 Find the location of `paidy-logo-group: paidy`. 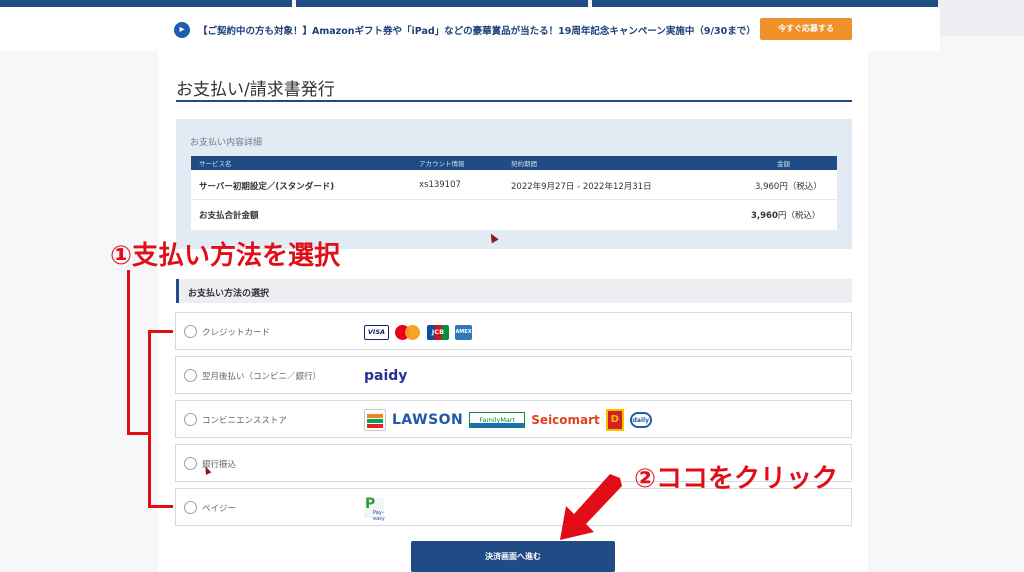

paidy-logo-group: paidy is located at coordinates (385, 376).